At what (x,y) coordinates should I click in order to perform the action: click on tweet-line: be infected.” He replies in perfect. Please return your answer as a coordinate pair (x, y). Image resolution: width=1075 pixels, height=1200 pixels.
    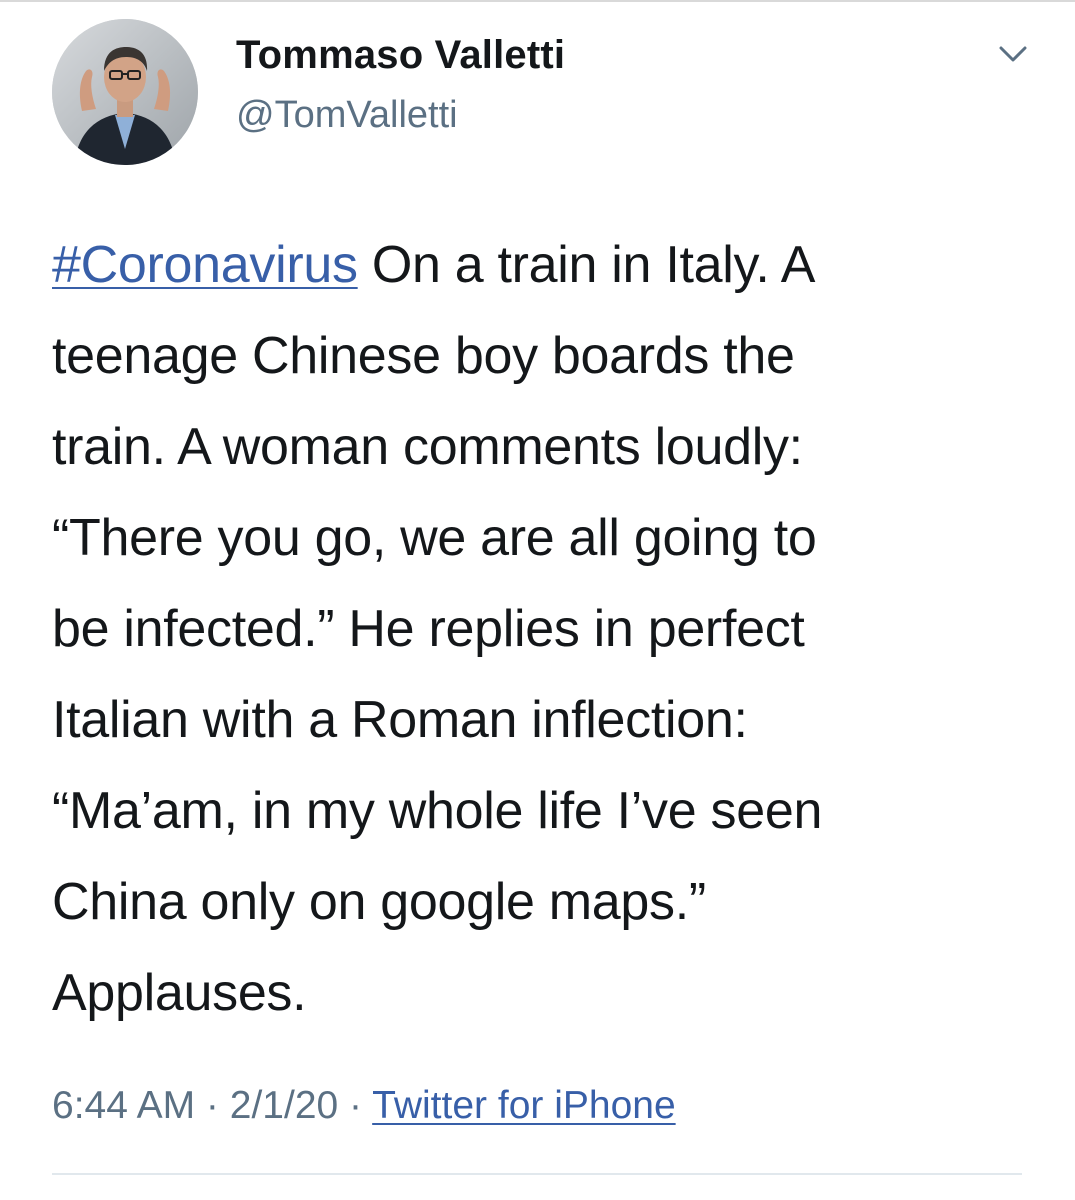
    Looking at the image, I should click on (428, 629).